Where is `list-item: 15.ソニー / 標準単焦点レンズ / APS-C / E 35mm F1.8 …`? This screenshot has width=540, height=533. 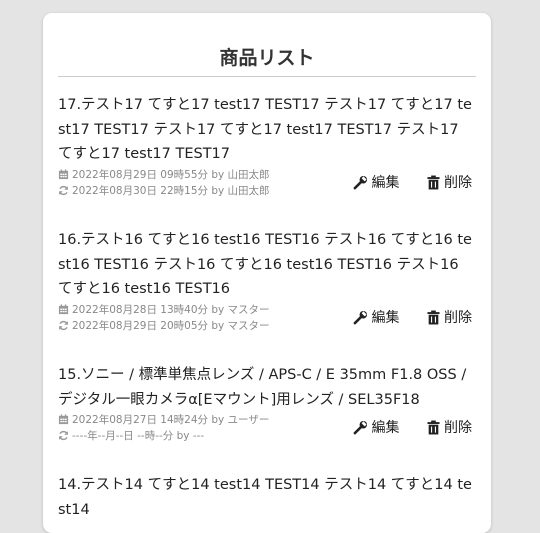 list-item: 15.ソニー / 標準単焦点レンズ / APS-C / E 35mm F1.8 … is located at coordinates (267, 403).